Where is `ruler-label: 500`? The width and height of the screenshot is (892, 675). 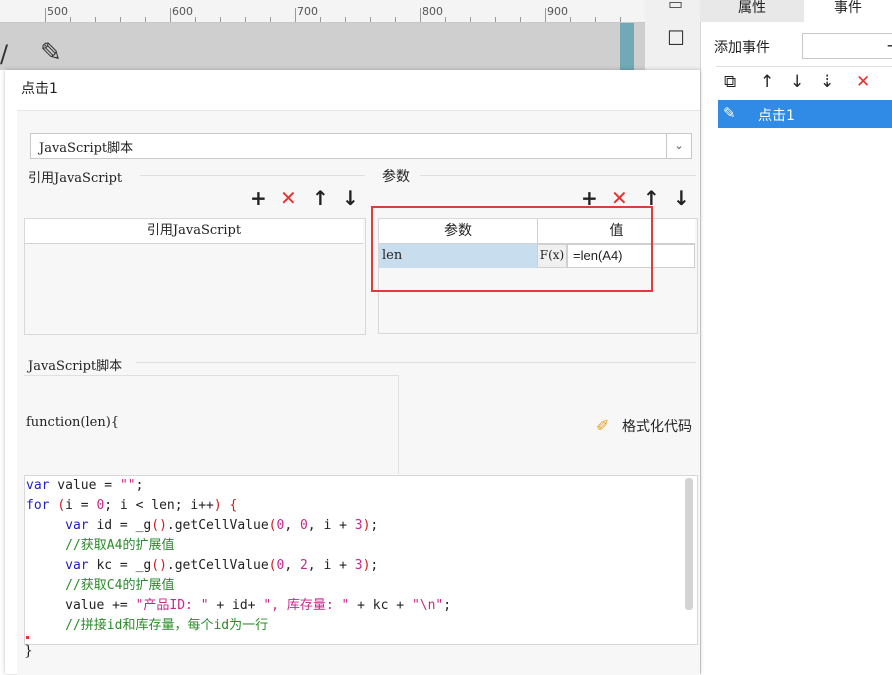 ruler-label: 500 is located at coordinates (57, 11).